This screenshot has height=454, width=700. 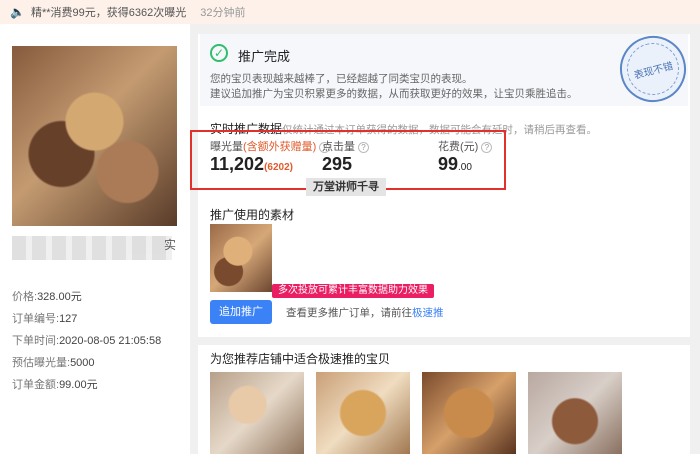 What do you see at coordinates (219, 53) in the screenshot?
I see `check-circle-icon: ✓` at bounding box center [219, 53].